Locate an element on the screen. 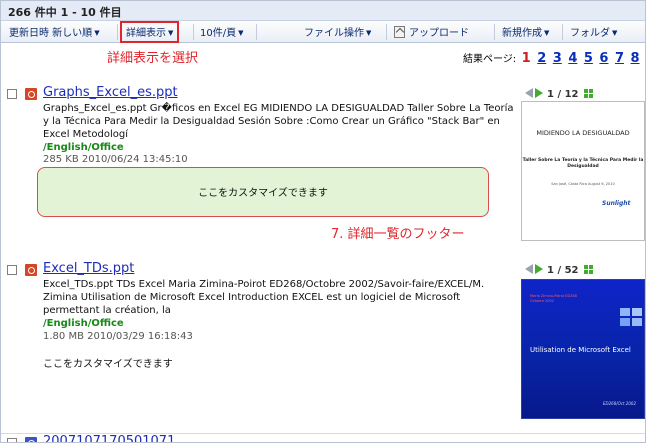  annotation-footer-note: 7. 詳細一覧のフッター is located at coordinates (398, 234).